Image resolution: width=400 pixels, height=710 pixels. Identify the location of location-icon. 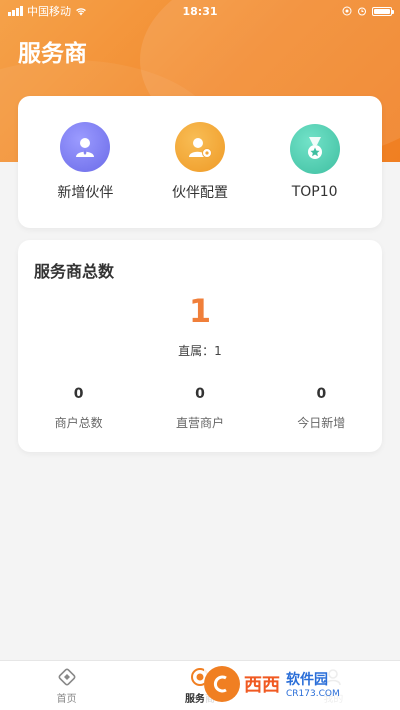
(347, 11).